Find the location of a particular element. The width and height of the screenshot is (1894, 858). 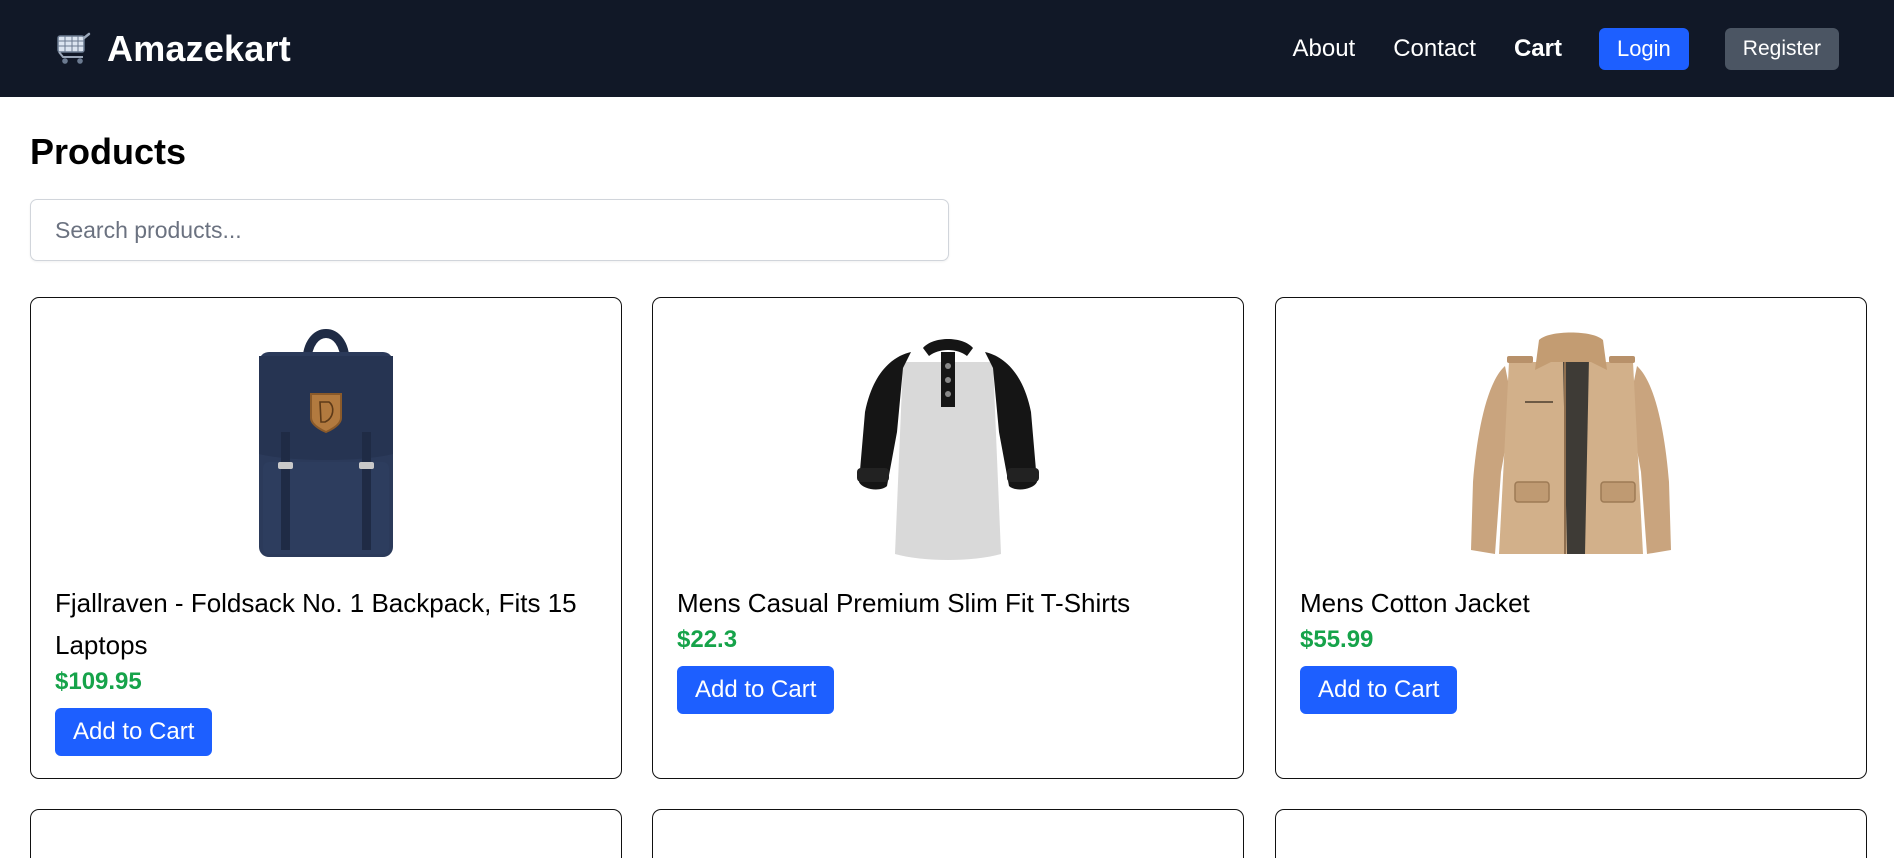

product-price: $109.95 is located at coordinates (98, 681).